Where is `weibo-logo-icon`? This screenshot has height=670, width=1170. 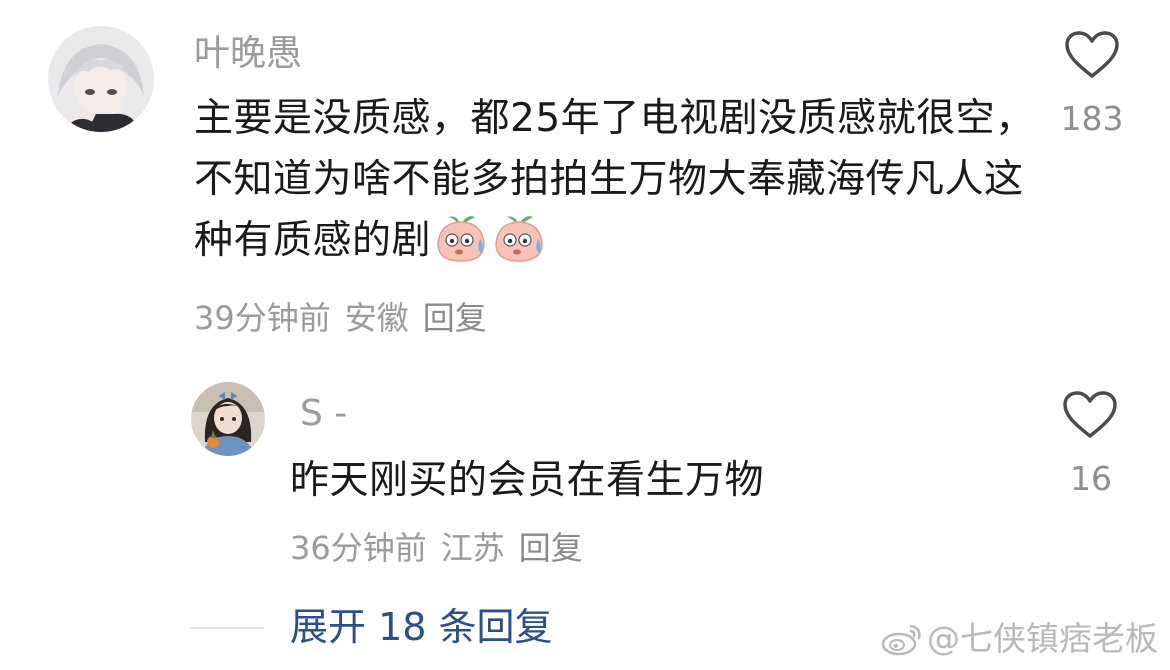 weibo-logo-icon is located at coordinates (901, 640).